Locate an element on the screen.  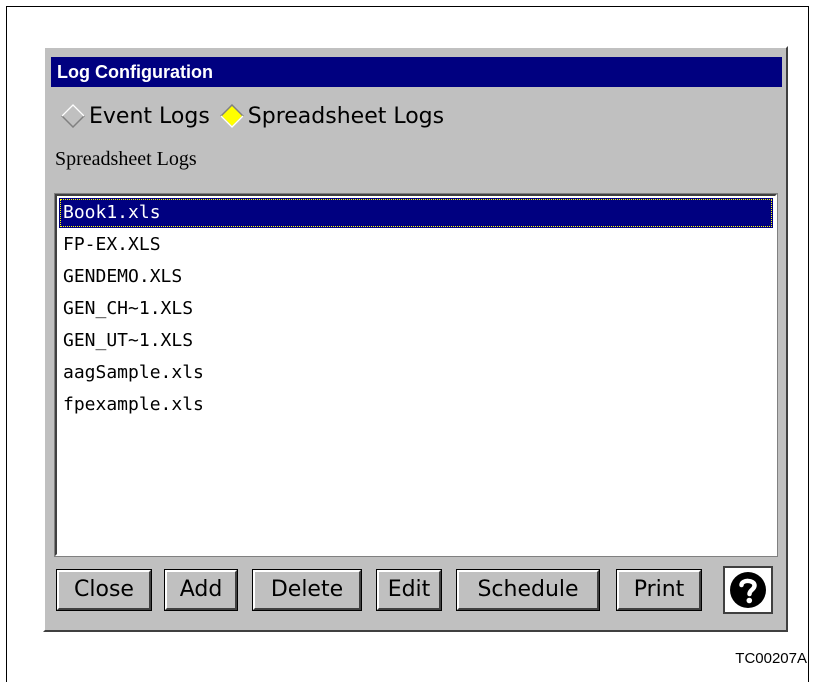
list-item: aagSample.xls is located at coordinates (416, 373).